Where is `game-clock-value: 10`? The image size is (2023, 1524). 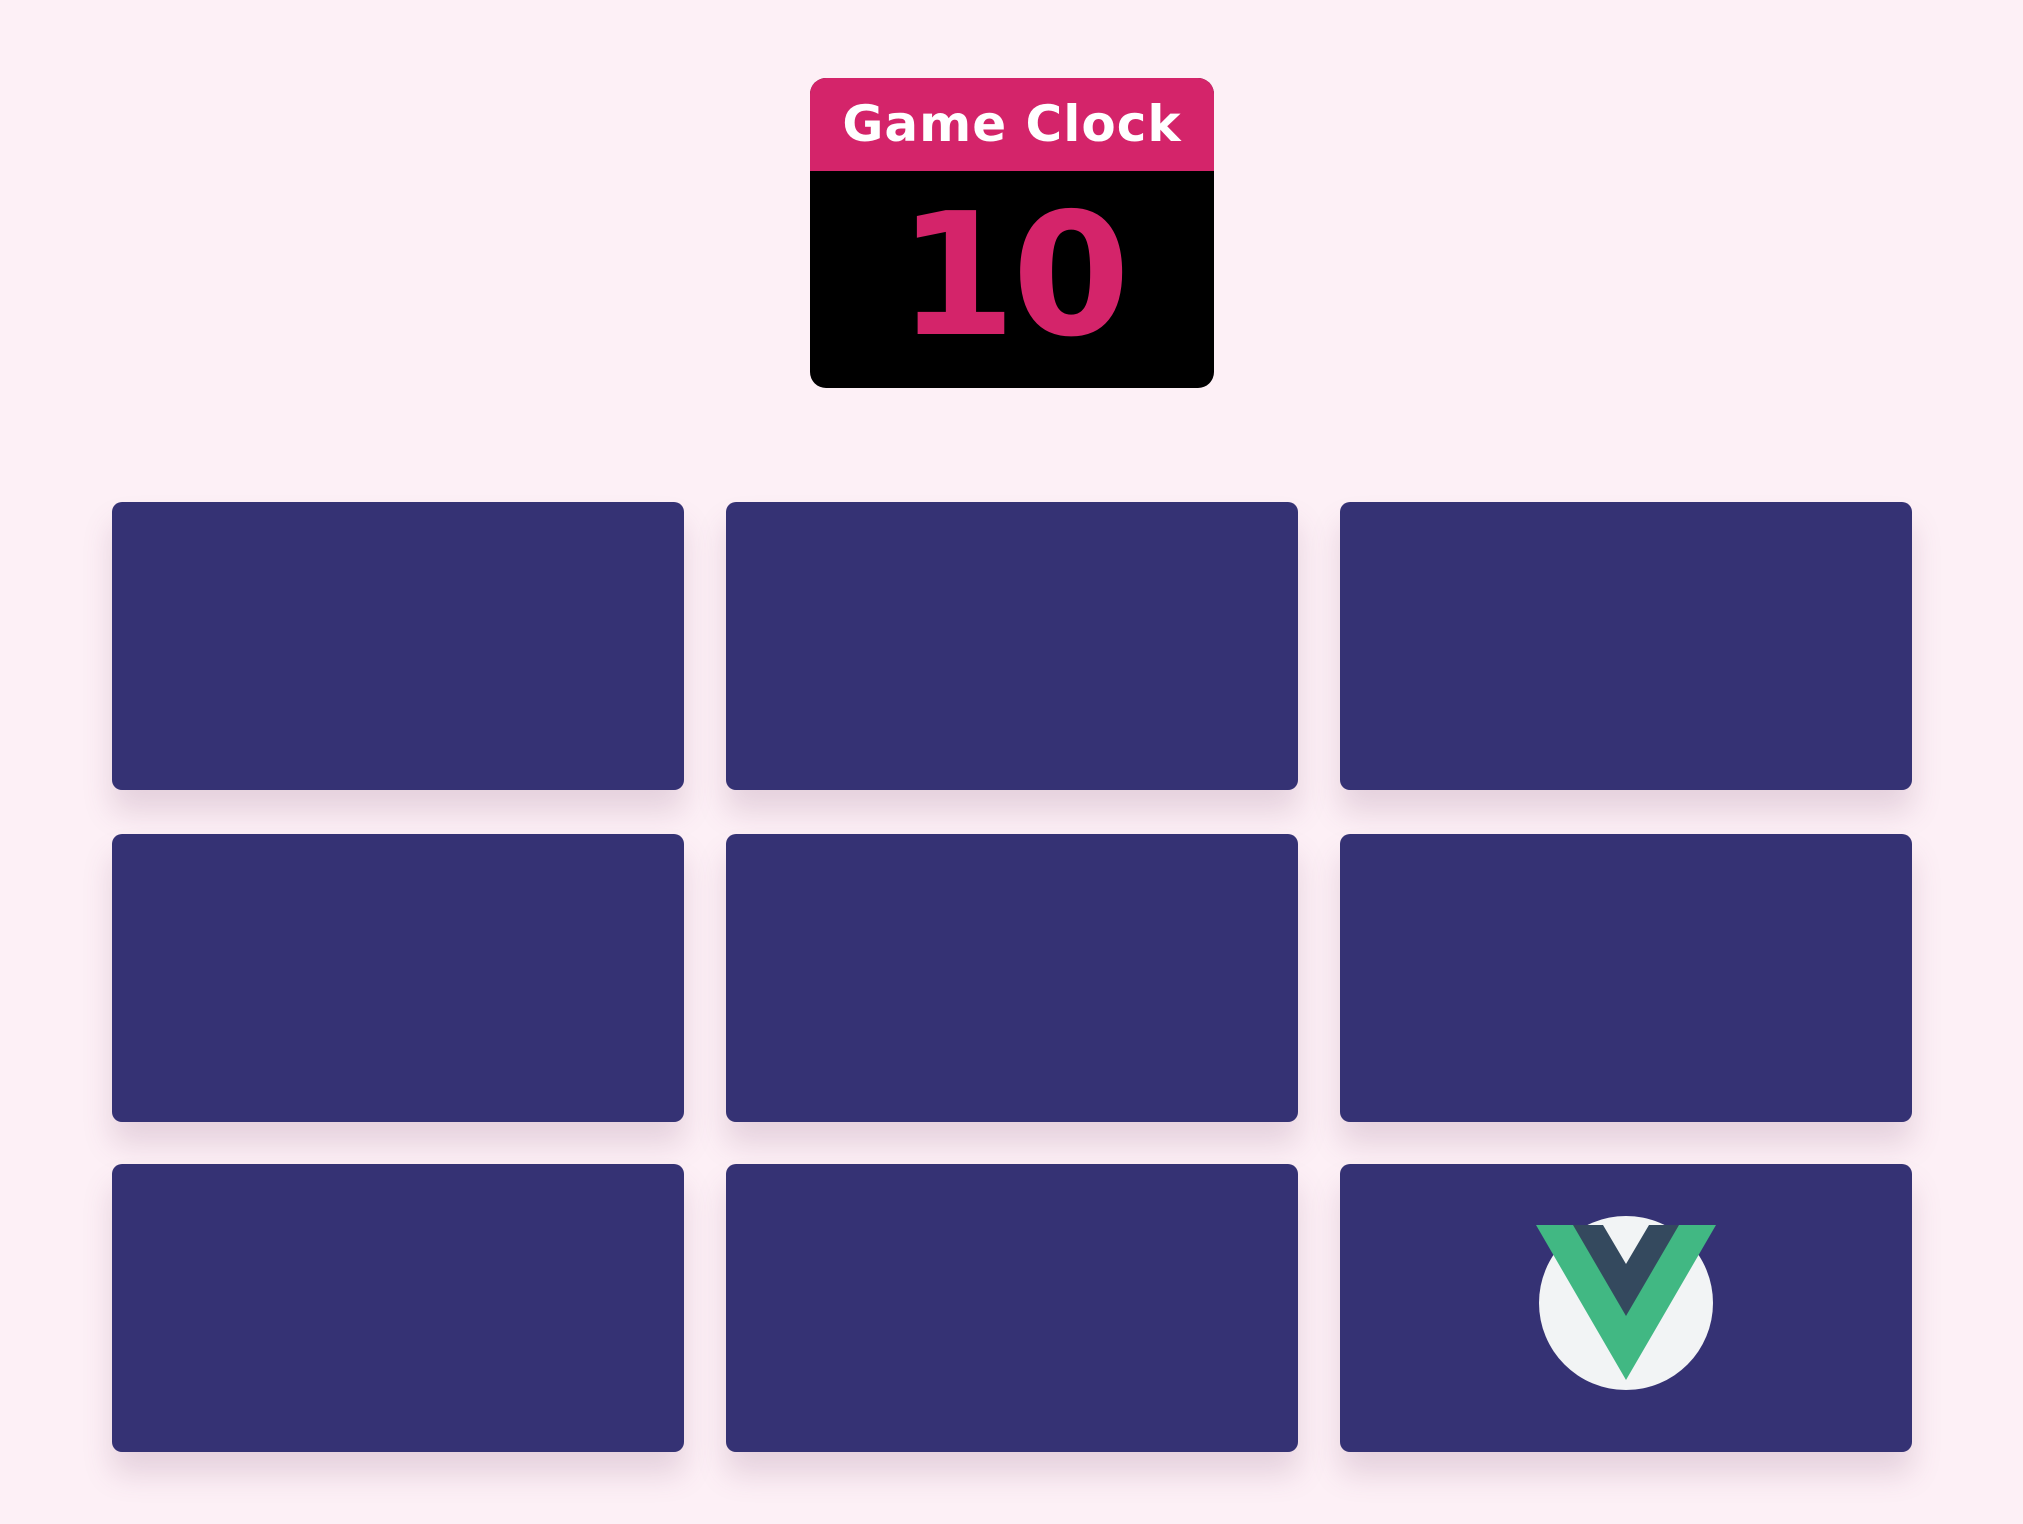
game-clock-value: 10 is located at coordinates (1014, 276).